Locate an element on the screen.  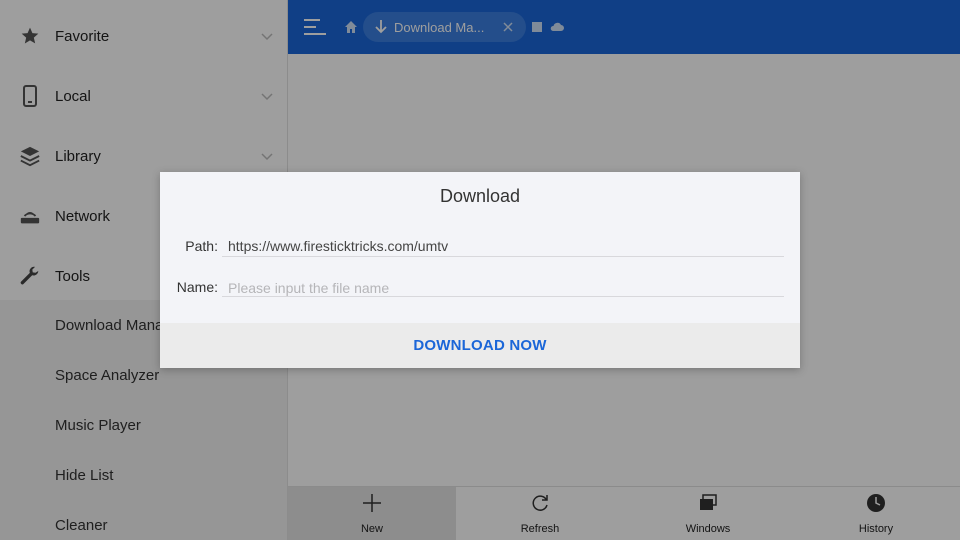
name-underline is located at coordinates (503, 296).